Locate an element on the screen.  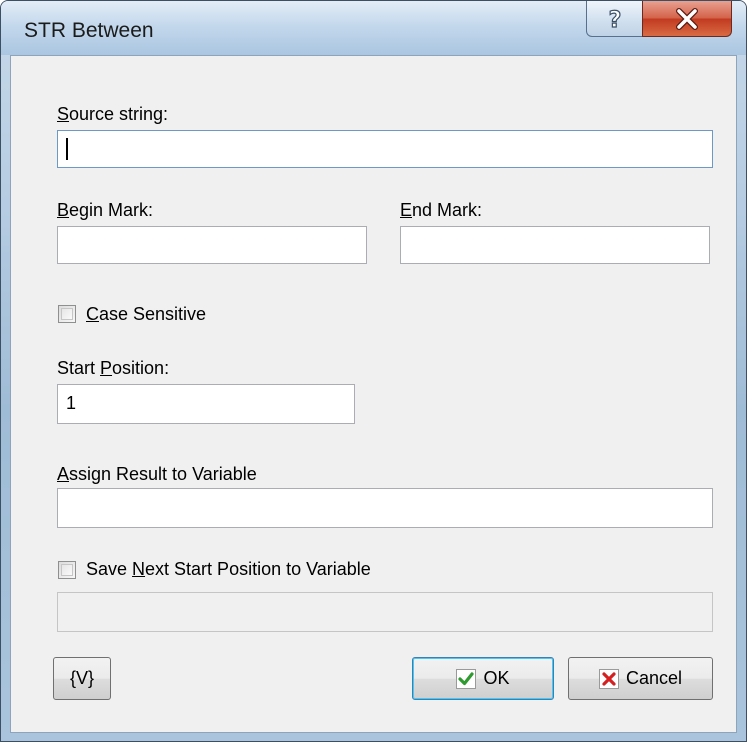
close-button is located at coordinates (687, 19).